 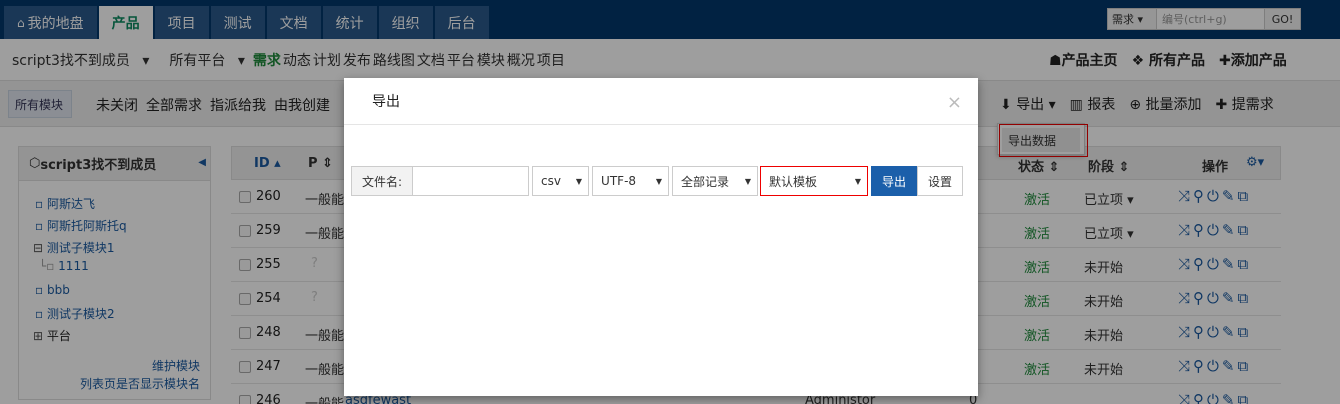 What do you see at coordinates (631, 181) in the screenshot?
I see `encoding-select: UTF-8 ▼` at bounding box center [631, 181].